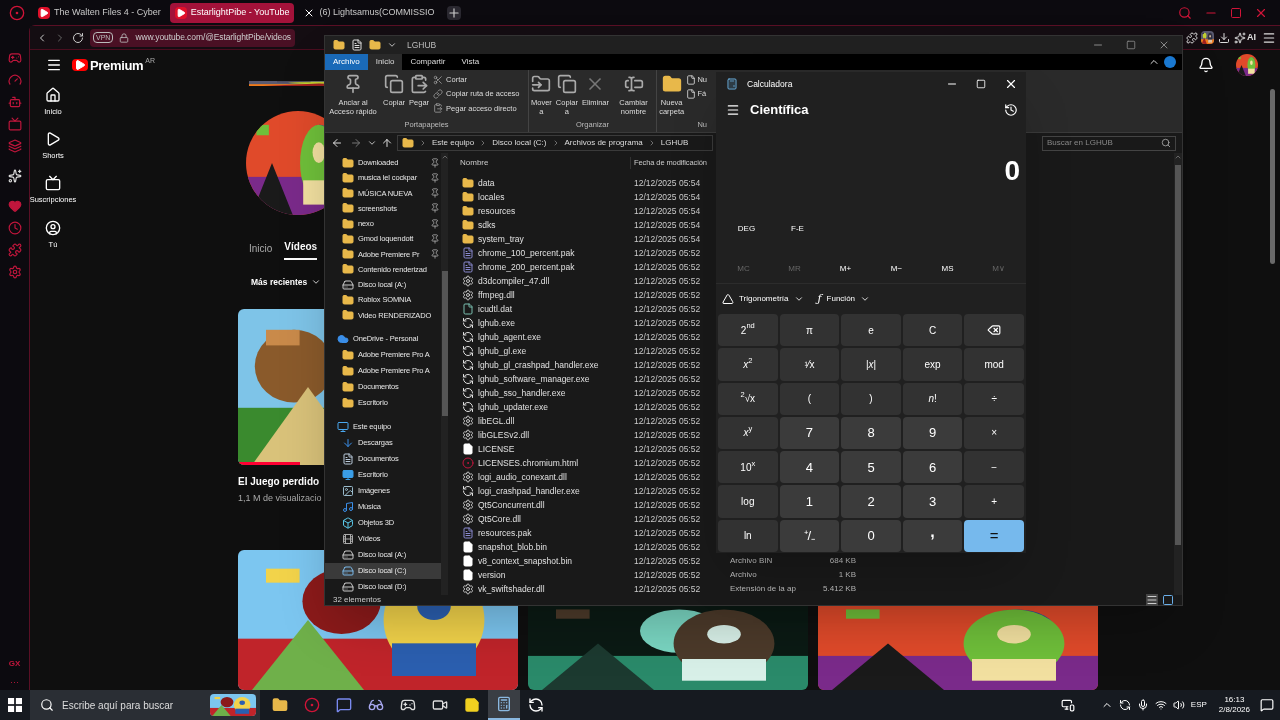 The width and height of the screenshot is (1280, 720). What do you see at coordinates (14, 124) in the screenshot?
I see `tv-icon` at bounding box center [14, 124].